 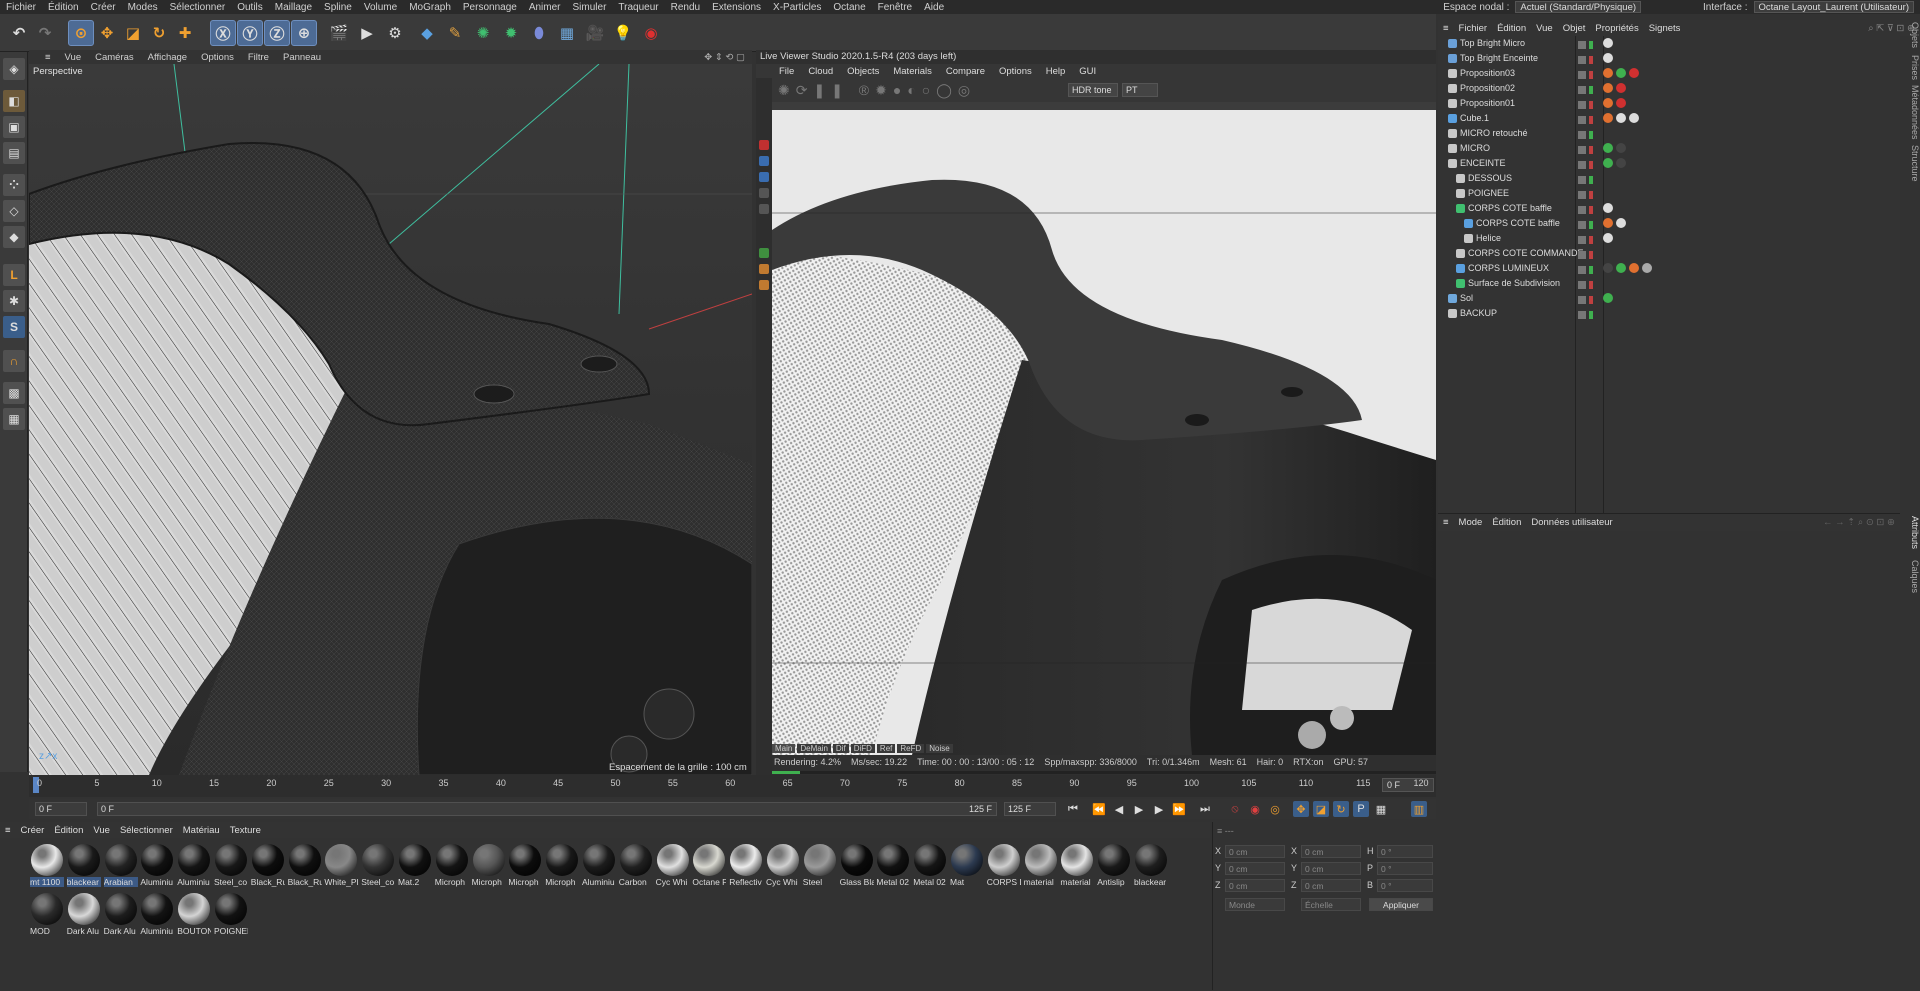 What do you see at coordinates (73, 57) in the screenshot?
I see `viewport-menu-vue: Vue` at bounding box center [73, 57].